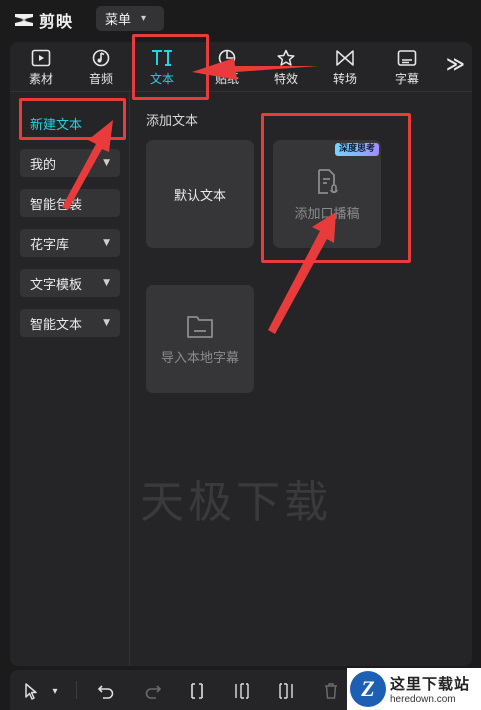  What do you see at coordinates (430, 684) in the screenshot?
I see `site-logo-name: 这里下载站` at bounding box center [430, 684].